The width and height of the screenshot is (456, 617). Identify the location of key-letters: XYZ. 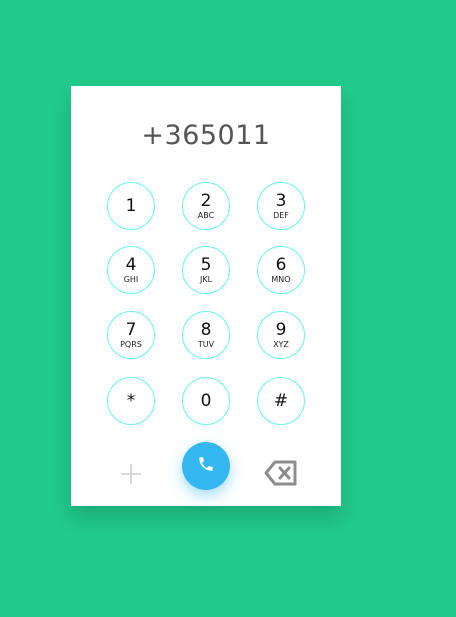
(281, 344).